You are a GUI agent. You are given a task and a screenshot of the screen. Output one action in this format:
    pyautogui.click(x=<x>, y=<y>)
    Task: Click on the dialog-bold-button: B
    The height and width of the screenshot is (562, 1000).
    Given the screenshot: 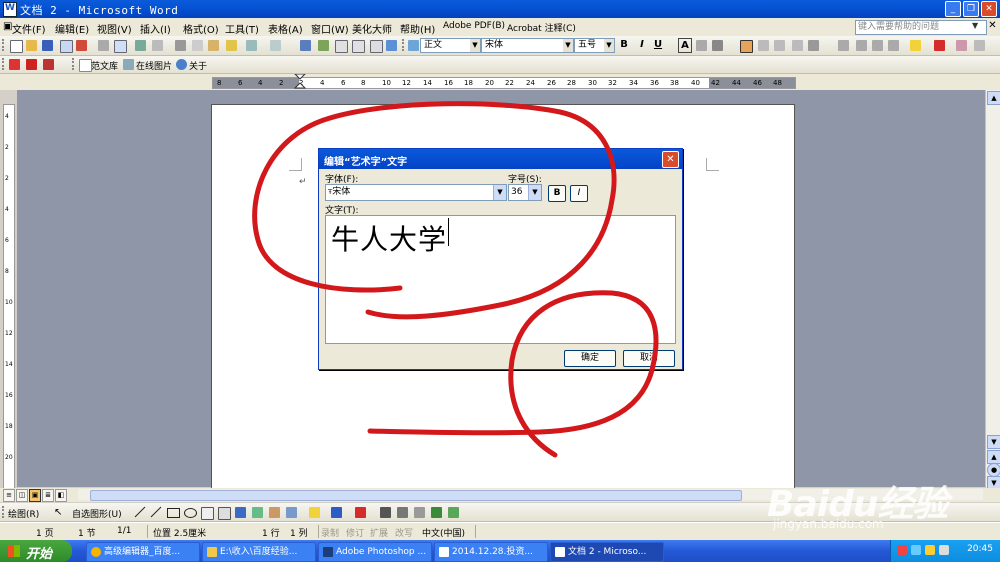 What is the action you would take?
    pyautogui.click(x=557, y=193)
    